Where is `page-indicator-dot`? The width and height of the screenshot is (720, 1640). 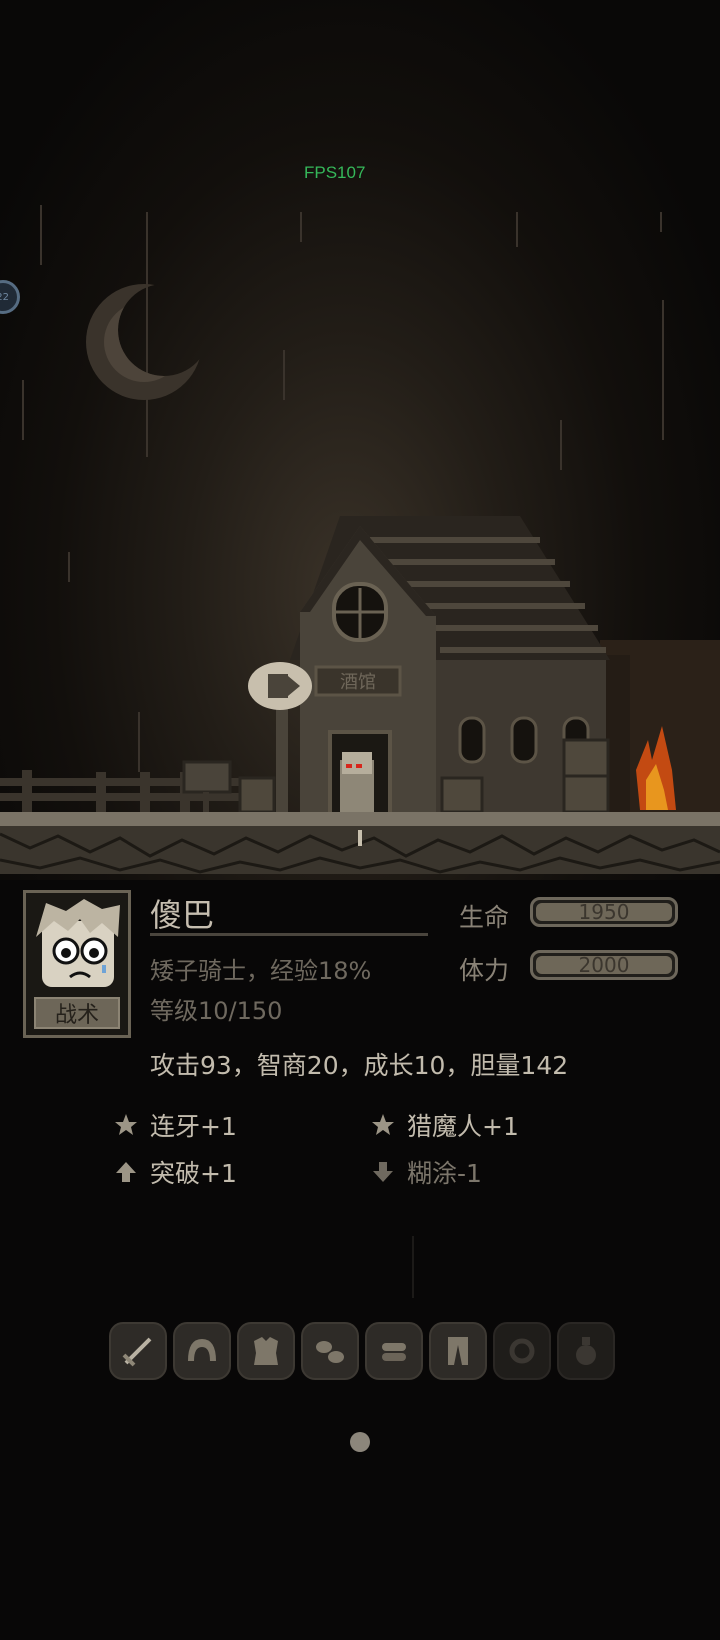
page-indicator-dot is located at coordinates (360, 1442).